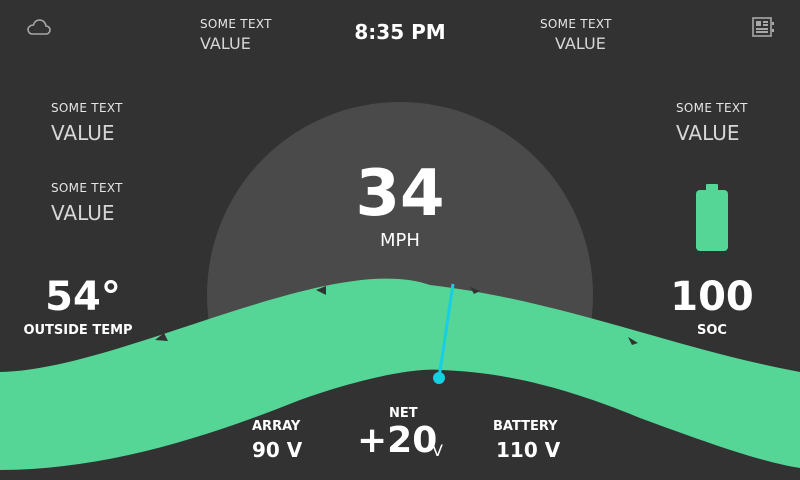 The image size is (800, 480). What do you see at coordinates (708, 133) in the screenshot?
I see `right-field-value: VALUE` at bounding box center [708, 133].